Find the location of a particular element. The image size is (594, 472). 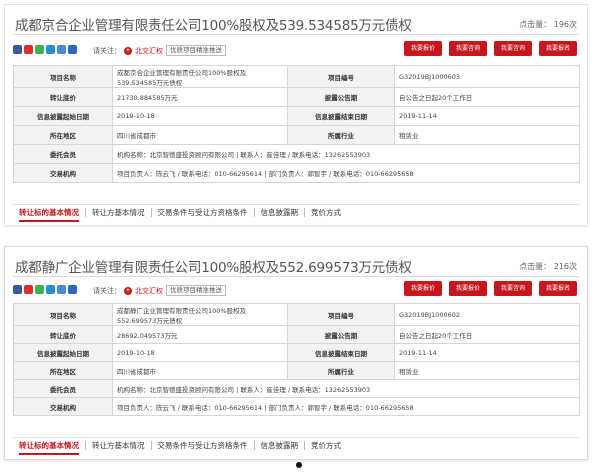

action-buttons: 我要报价 我要报价 我要咨询 我要报名 is located at coordinates (490, 288).